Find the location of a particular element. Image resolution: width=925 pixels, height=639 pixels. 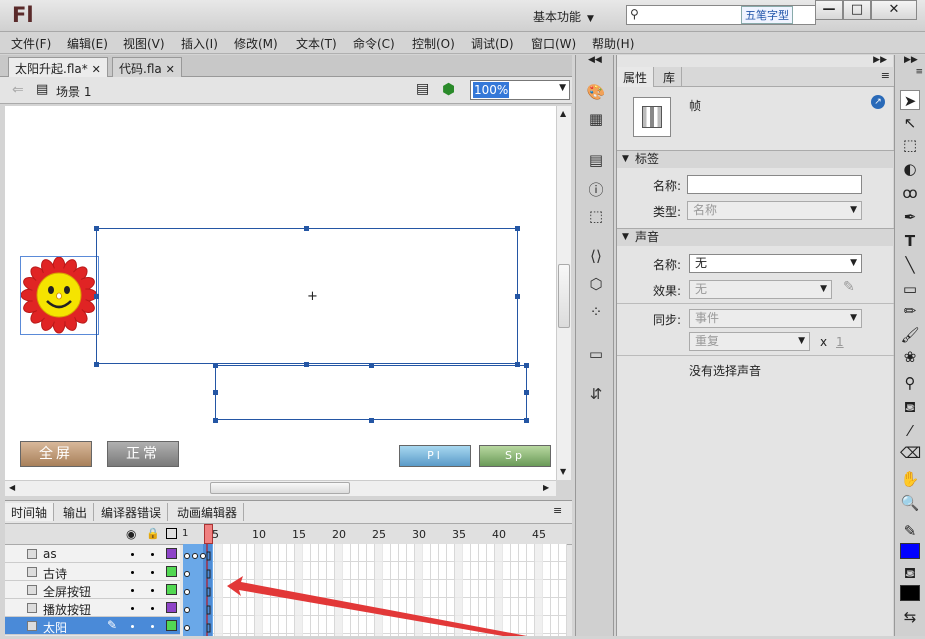

stop-button: Sp is located at coordinates (515, 456).